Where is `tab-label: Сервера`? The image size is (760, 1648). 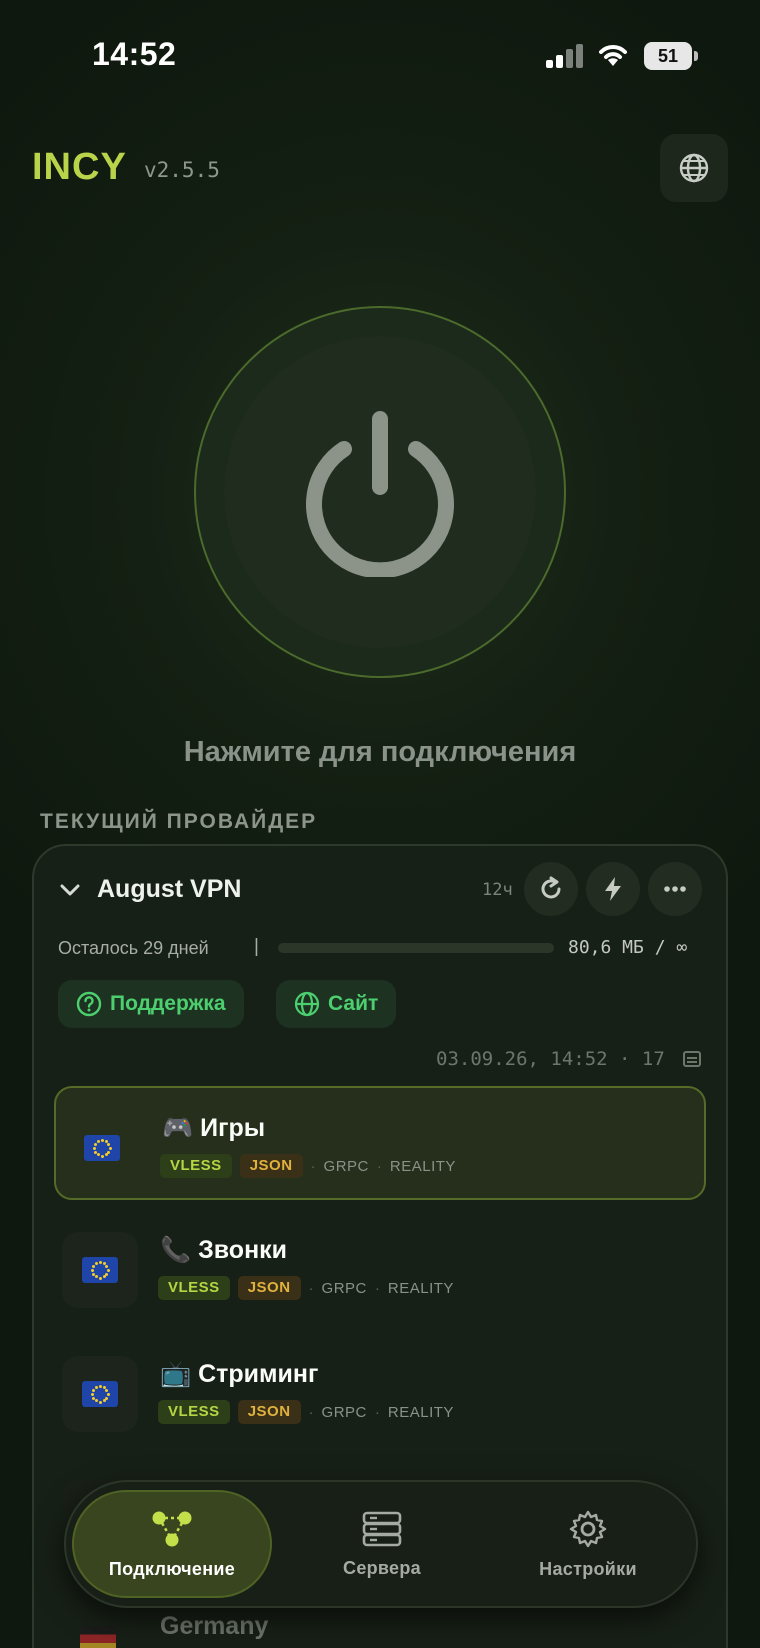
tab-label: Сервера is located at coordinates (382, 1567).